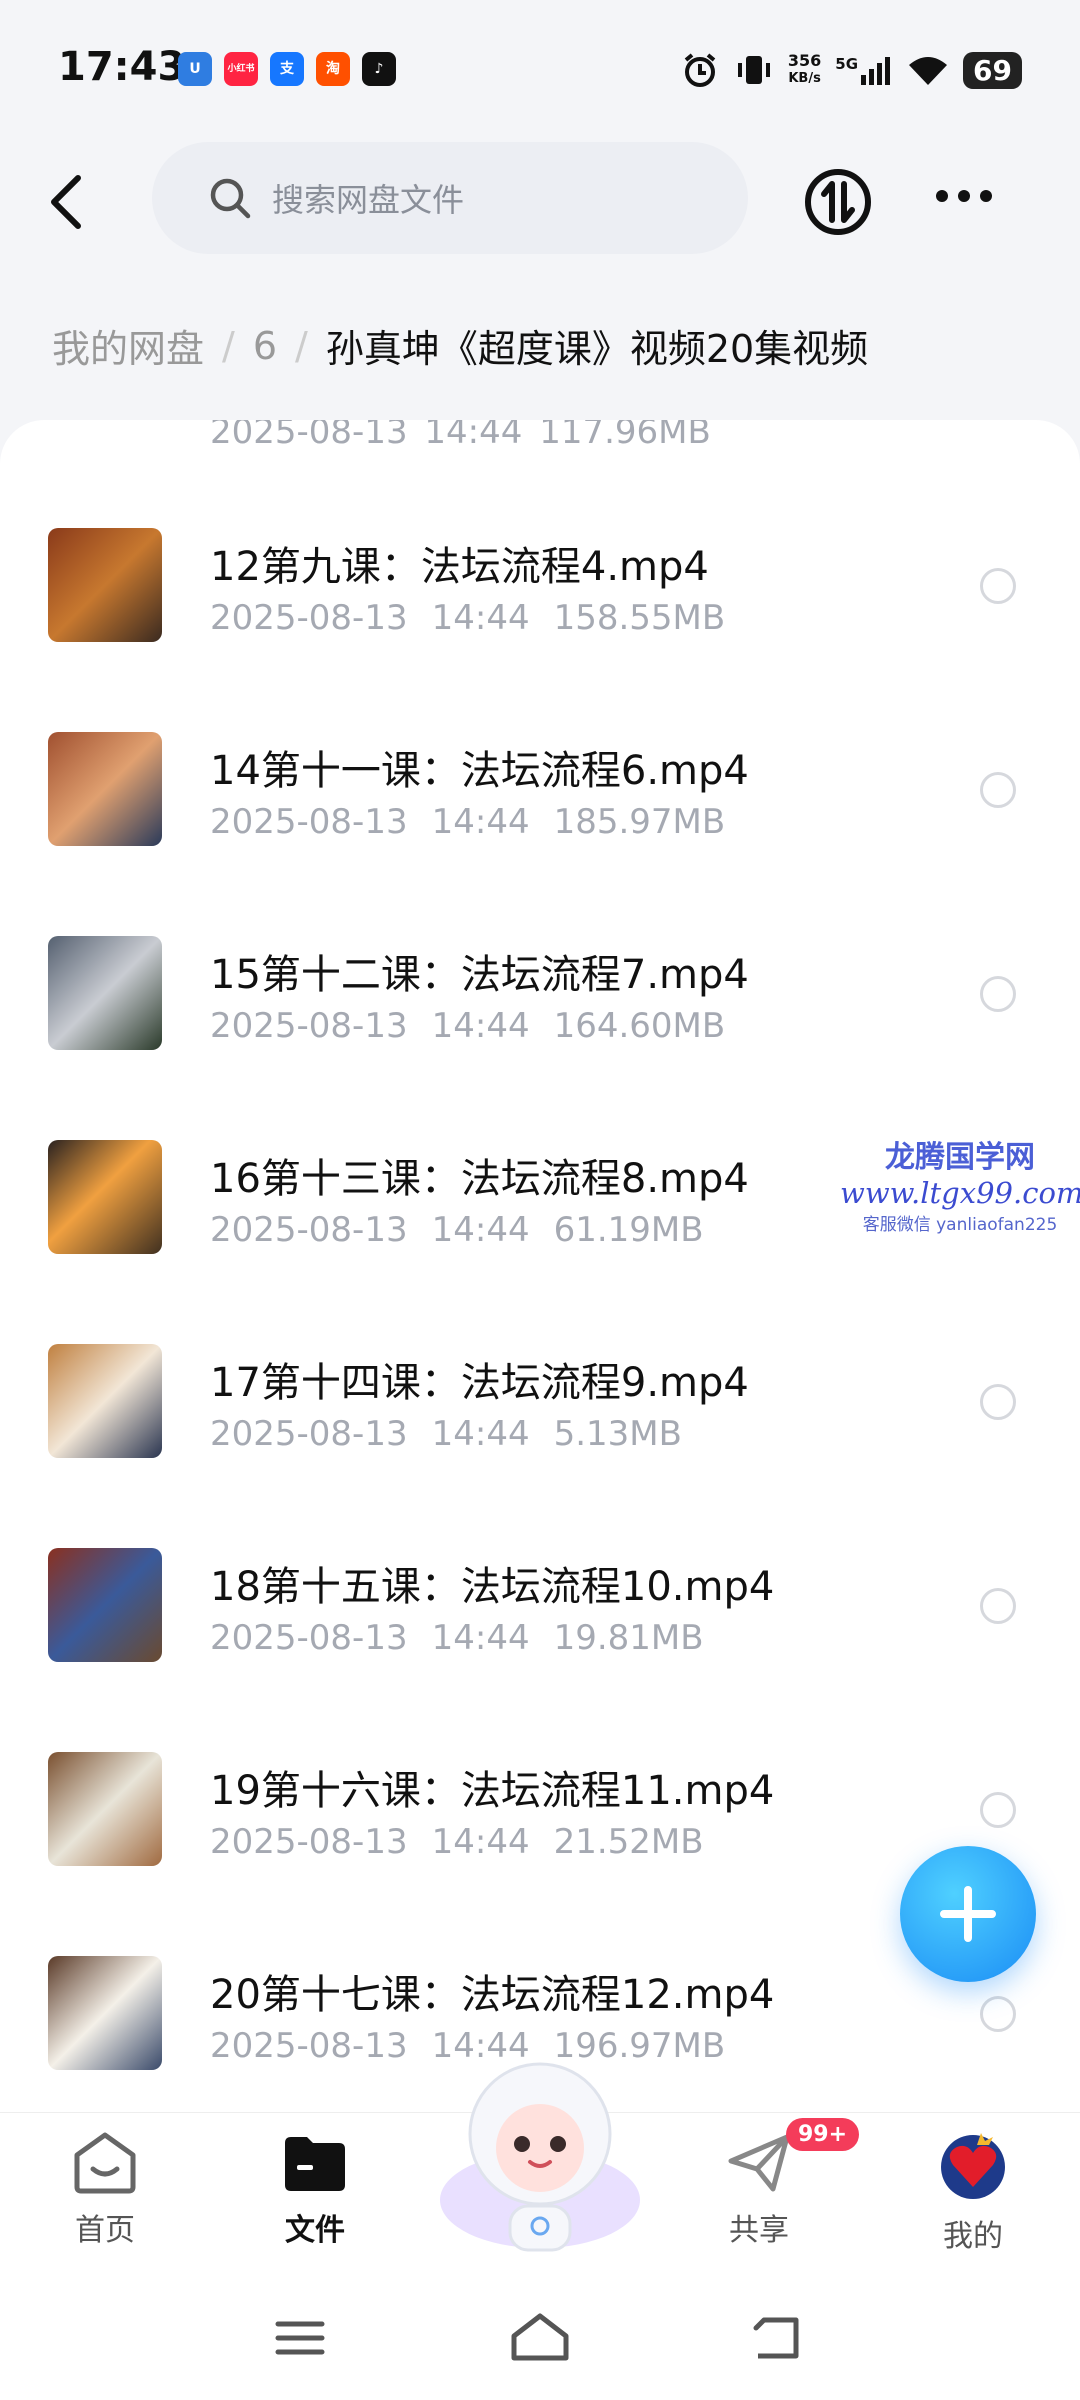 This screenshot has width=1080, height=2400. Describe the element at coordinates (379, 69) in the screenshot. I see `tiktok-icon: ♪` at that location.